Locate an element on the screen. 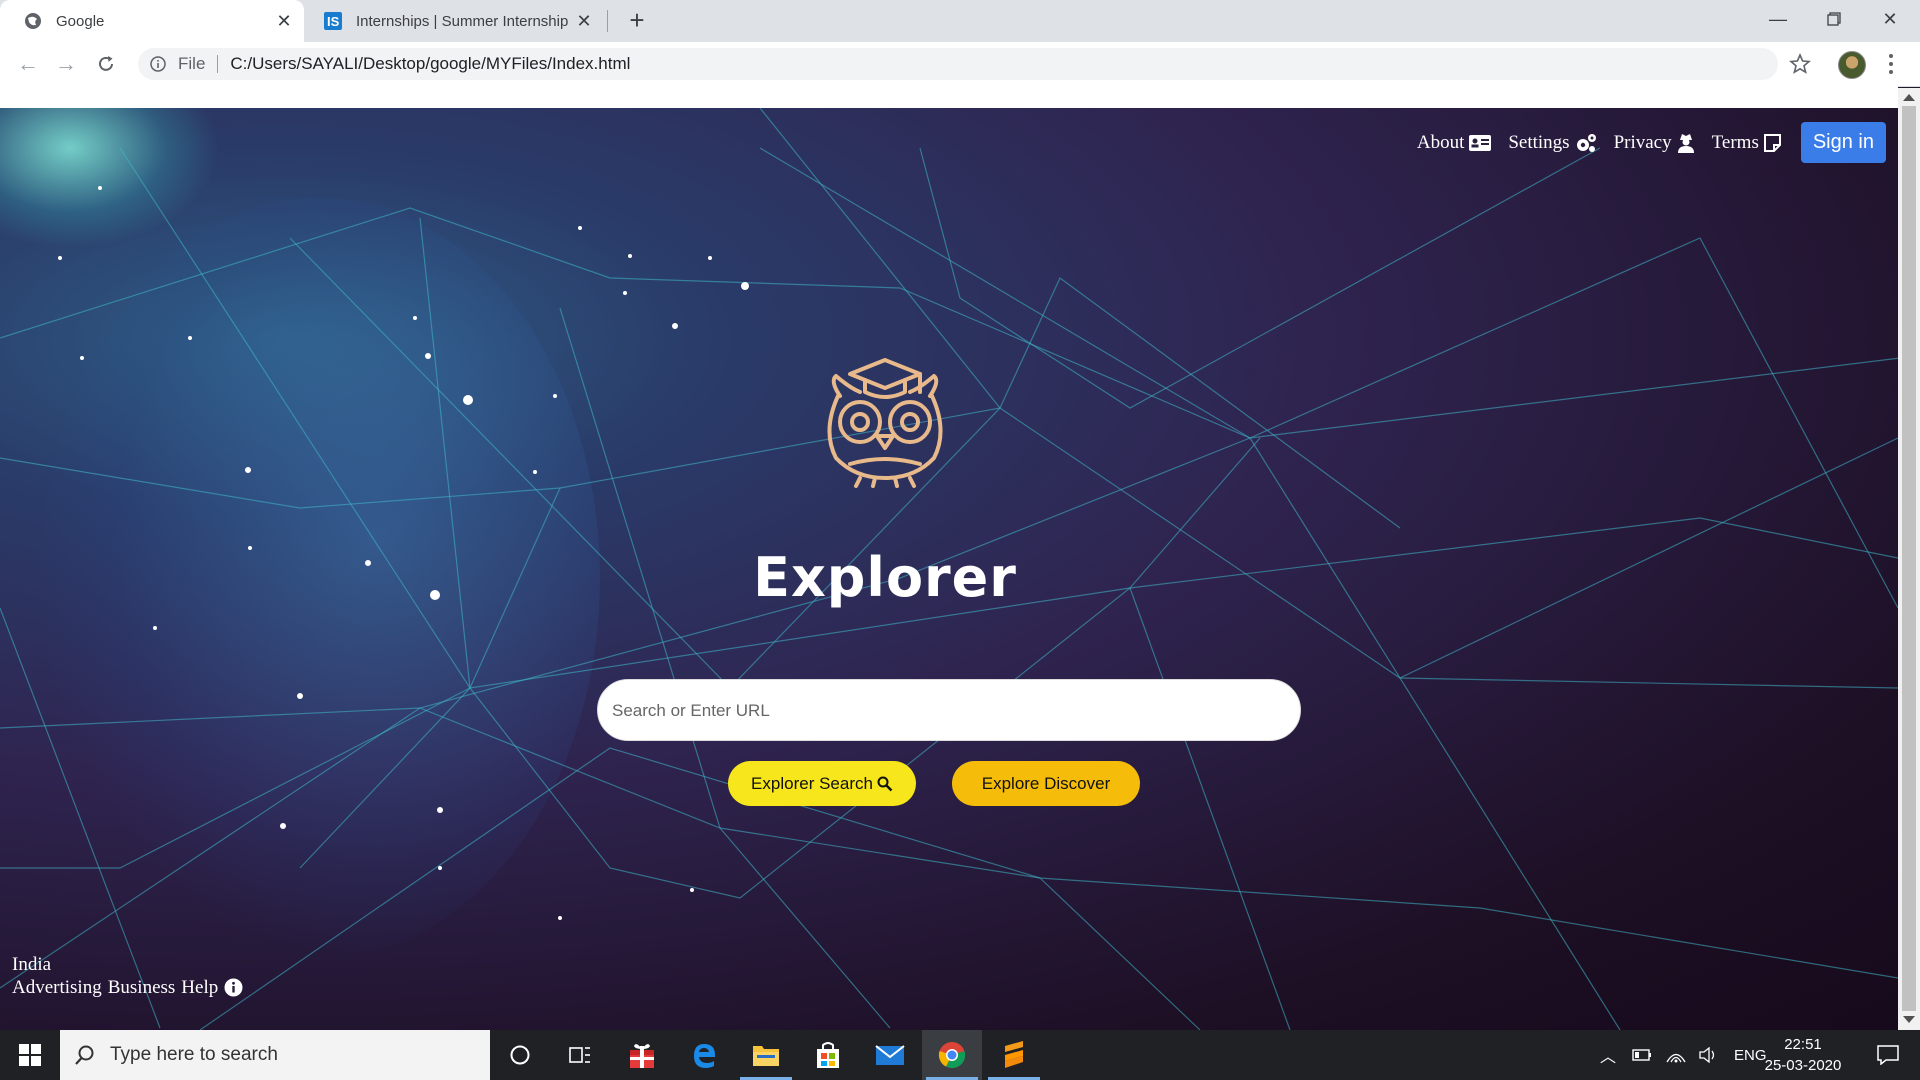  info-circle-icon is located at coordinates (233, 987).